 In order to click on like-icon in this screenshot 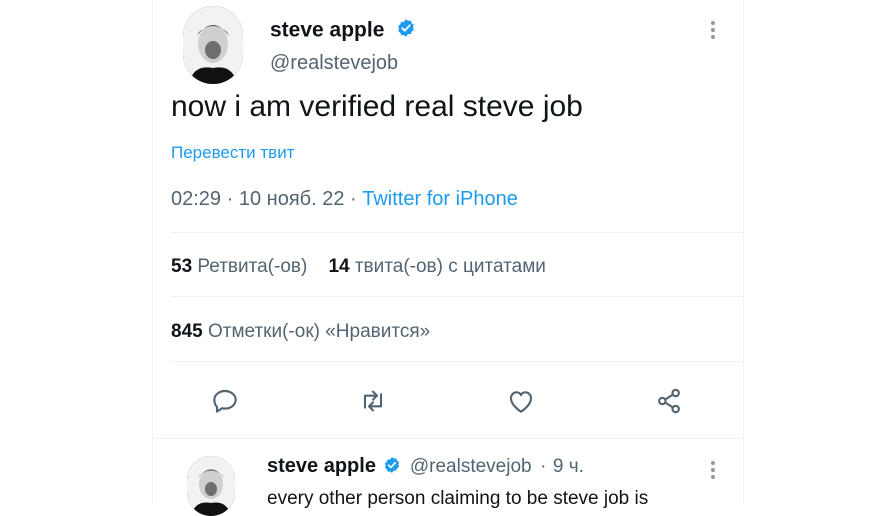, I will do `click(521, 401)`.